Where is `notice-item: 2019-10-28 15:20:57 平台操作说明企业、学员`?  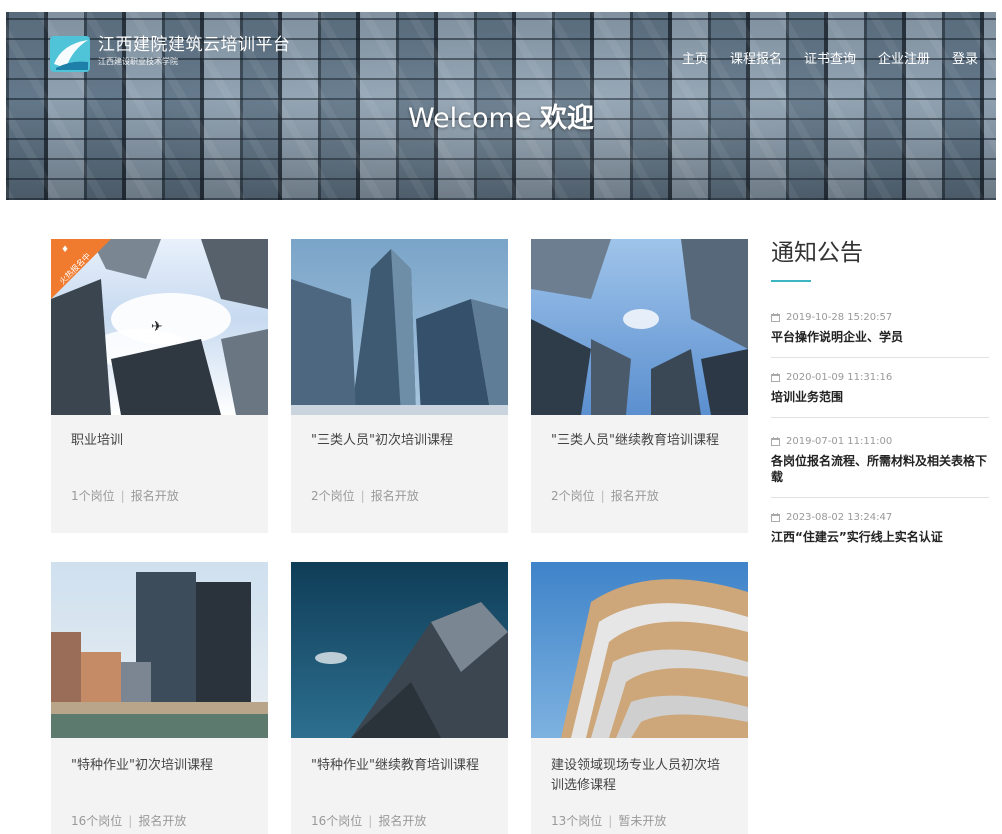 notice-item: 2019-10-28 15:20:57 平台操作说明企业、学员 is located at coordinates (880, 330).